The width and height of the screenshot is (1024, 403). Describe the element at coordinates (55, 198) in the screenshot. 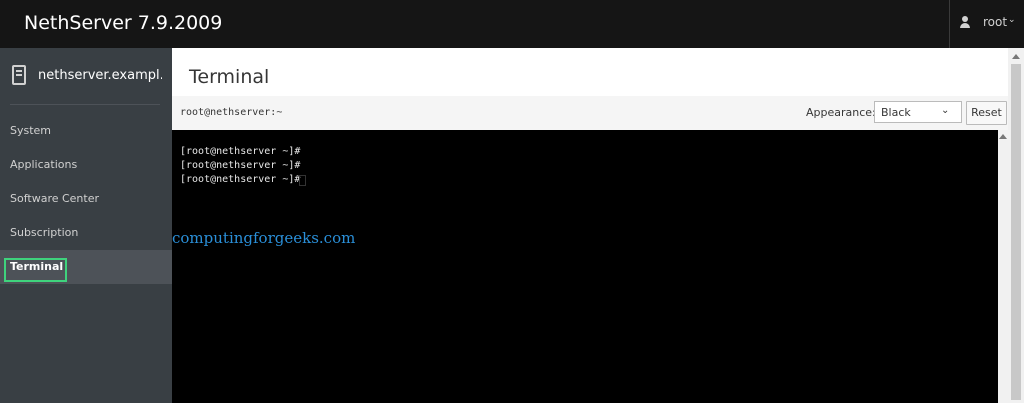

I see `sidebar-item-label: Software Center` at that location.